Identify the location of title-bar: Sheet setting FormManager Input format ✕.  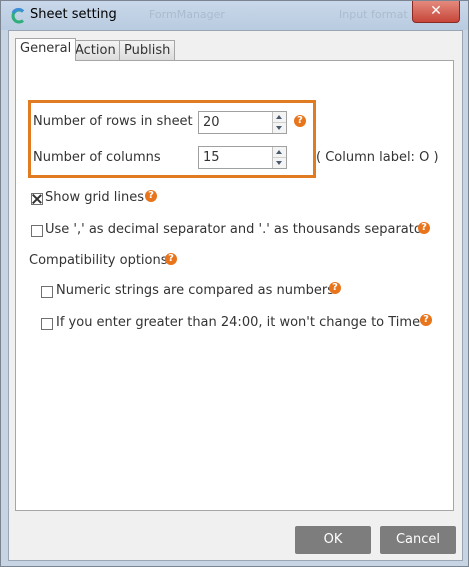
(234, 15).